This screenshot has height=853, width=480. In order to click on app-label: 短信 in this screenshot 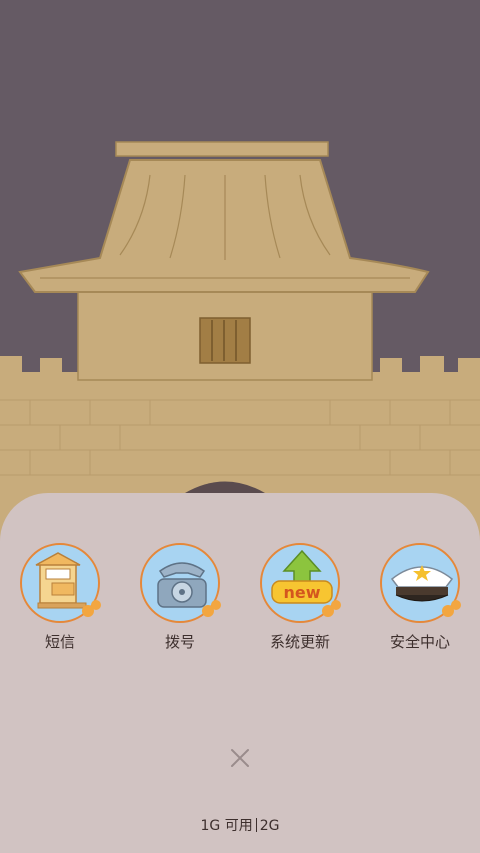, I will do `click(59, 642)`.